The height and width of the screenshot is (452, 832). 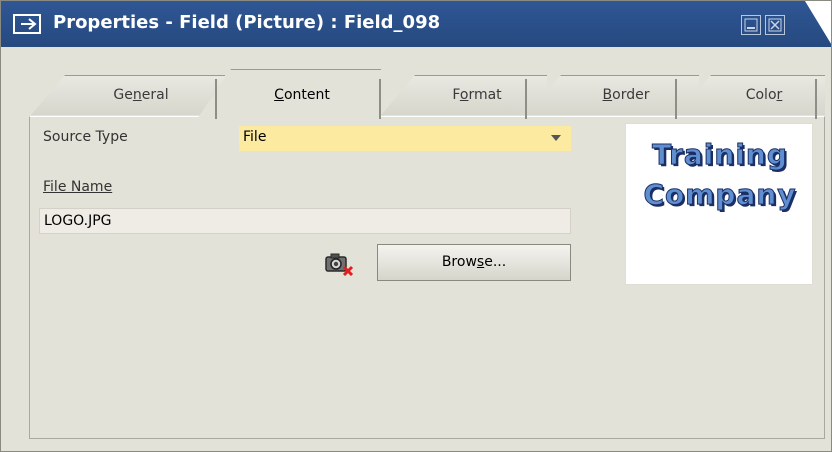 I want to click on logo-line-1: Training, so click(x=720, y=155).